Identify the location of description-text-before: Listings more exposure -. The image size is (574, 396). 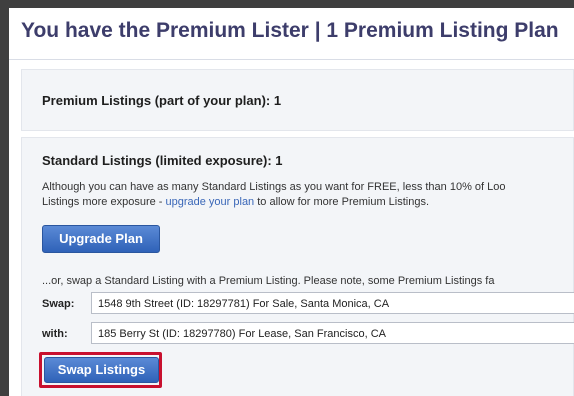
(104, 202).